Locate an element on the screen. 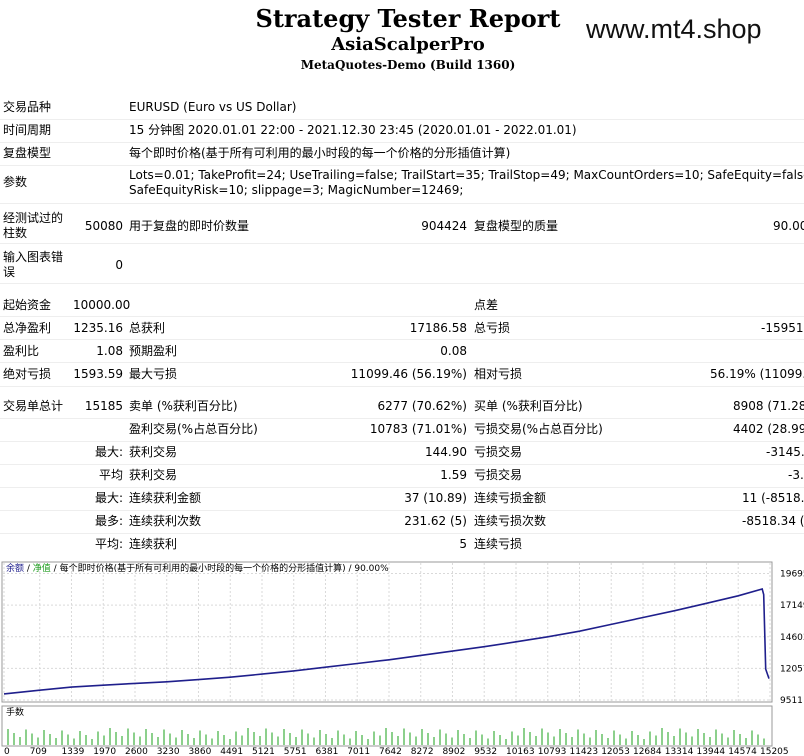 The image size is (804, 756). y-tick-label: 9511 is located at coordinates (791, 701).